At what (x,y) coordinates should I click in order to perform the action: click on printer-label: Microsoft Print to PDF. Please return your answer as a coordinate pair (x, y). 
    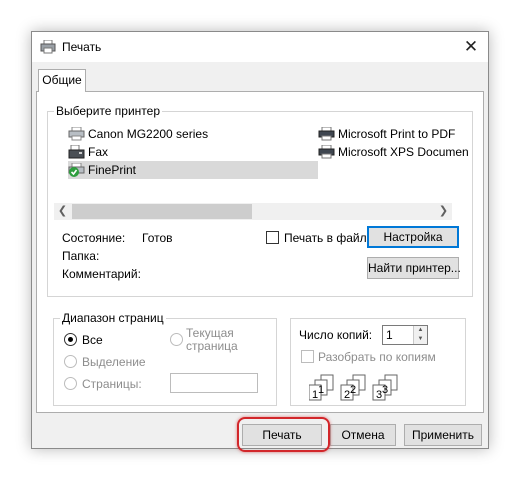
    Looking at the image, I should click on (397, 134).